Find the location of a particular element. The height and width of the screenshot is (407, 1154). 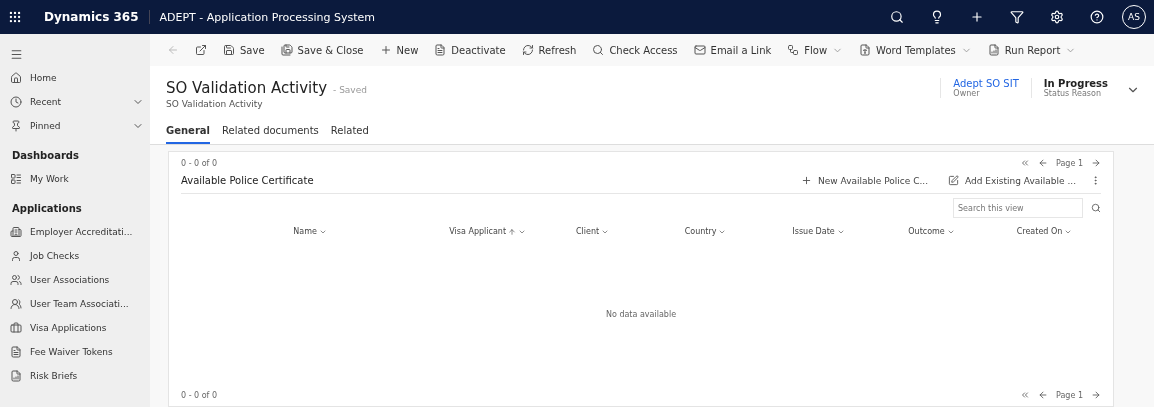

building-icon is located at coordinates (16, 232).